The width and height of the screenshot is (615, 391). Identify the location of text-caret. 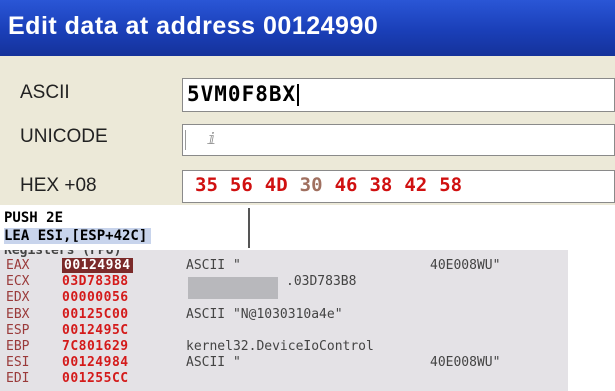
(298, 95).